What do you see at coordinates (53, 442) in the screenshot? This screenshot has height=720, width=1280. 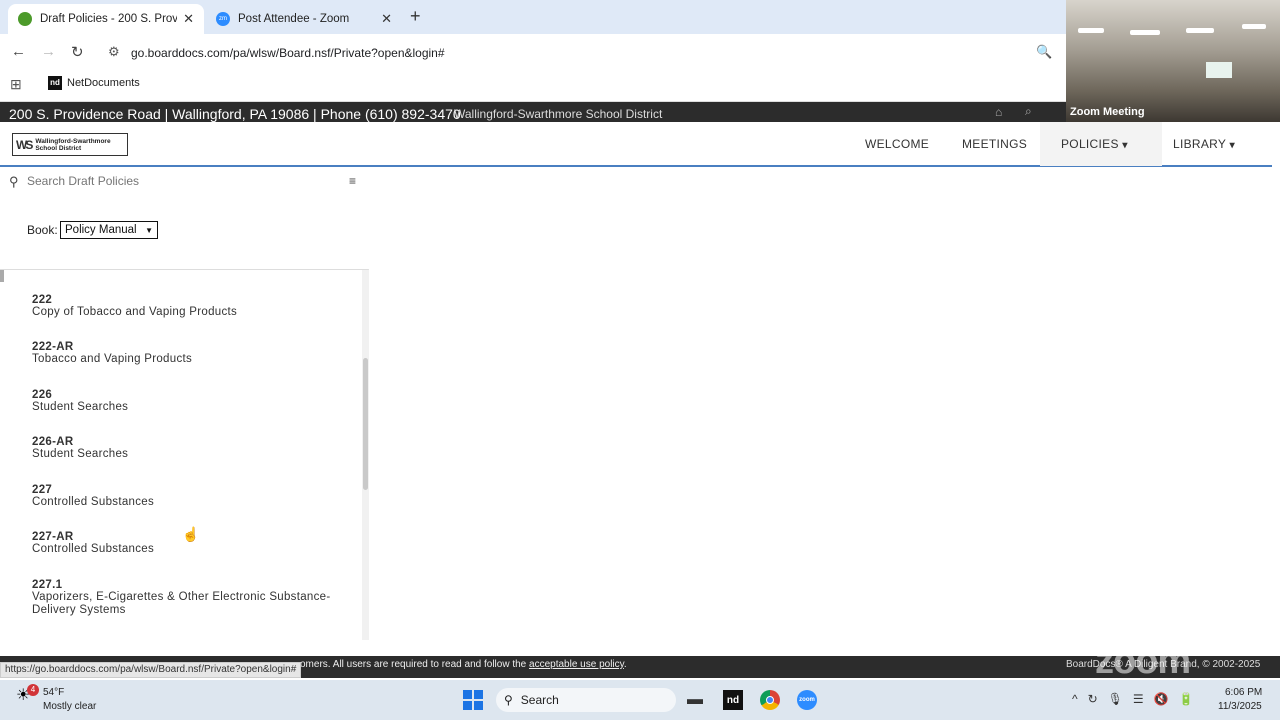 I see `policy-number: 226-AR` at bounding box center [53, 442].